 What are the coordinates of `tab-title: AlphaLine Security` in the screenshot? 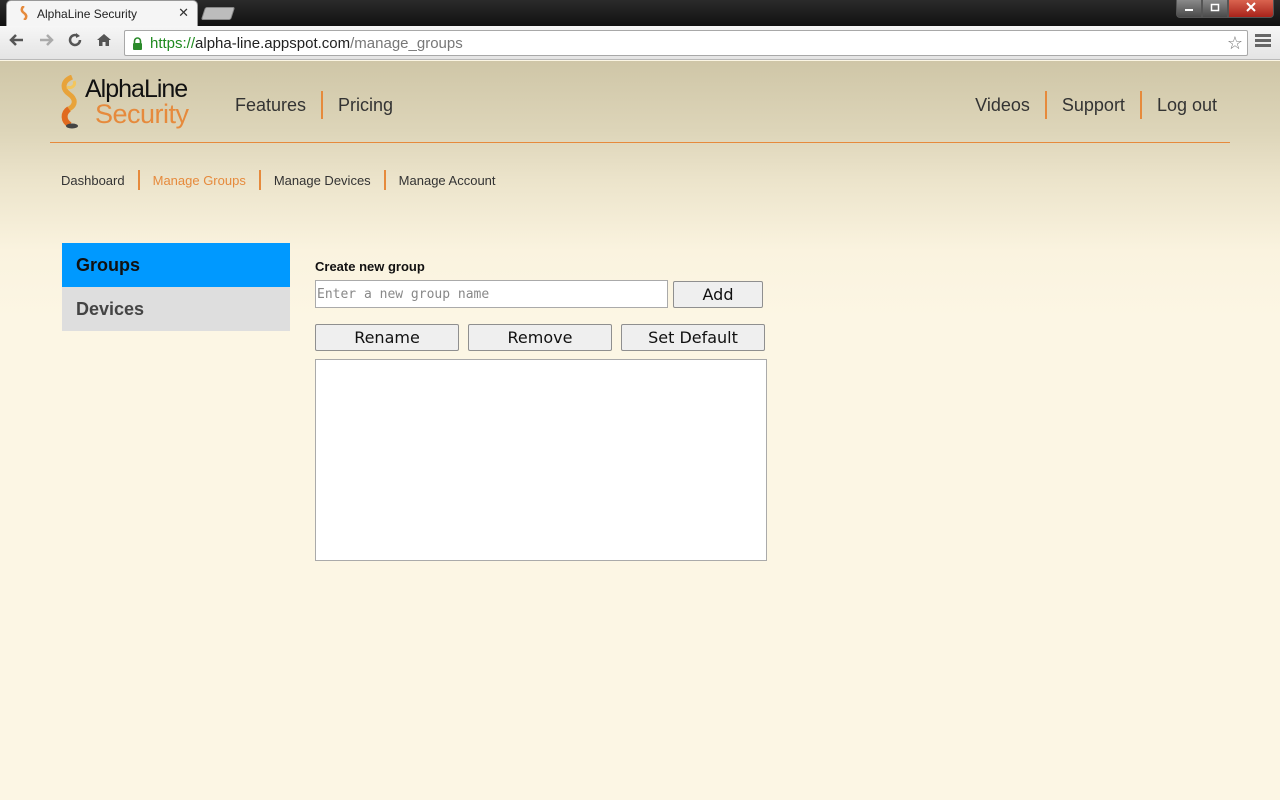 It's located at (87, 14).